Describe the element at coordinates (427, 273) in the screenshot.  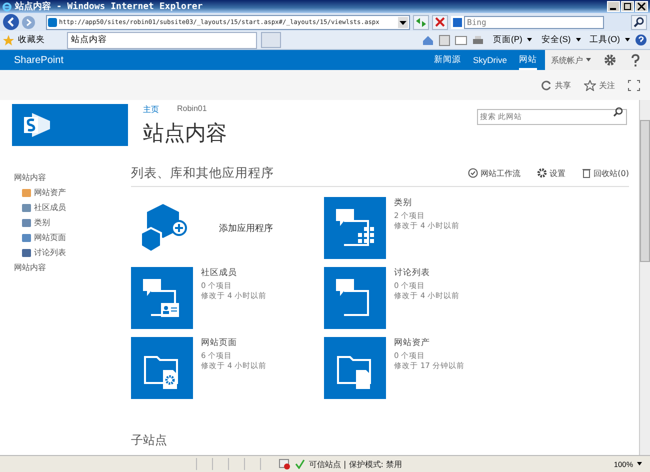
I see `app-title: 讨论列表` at that location.